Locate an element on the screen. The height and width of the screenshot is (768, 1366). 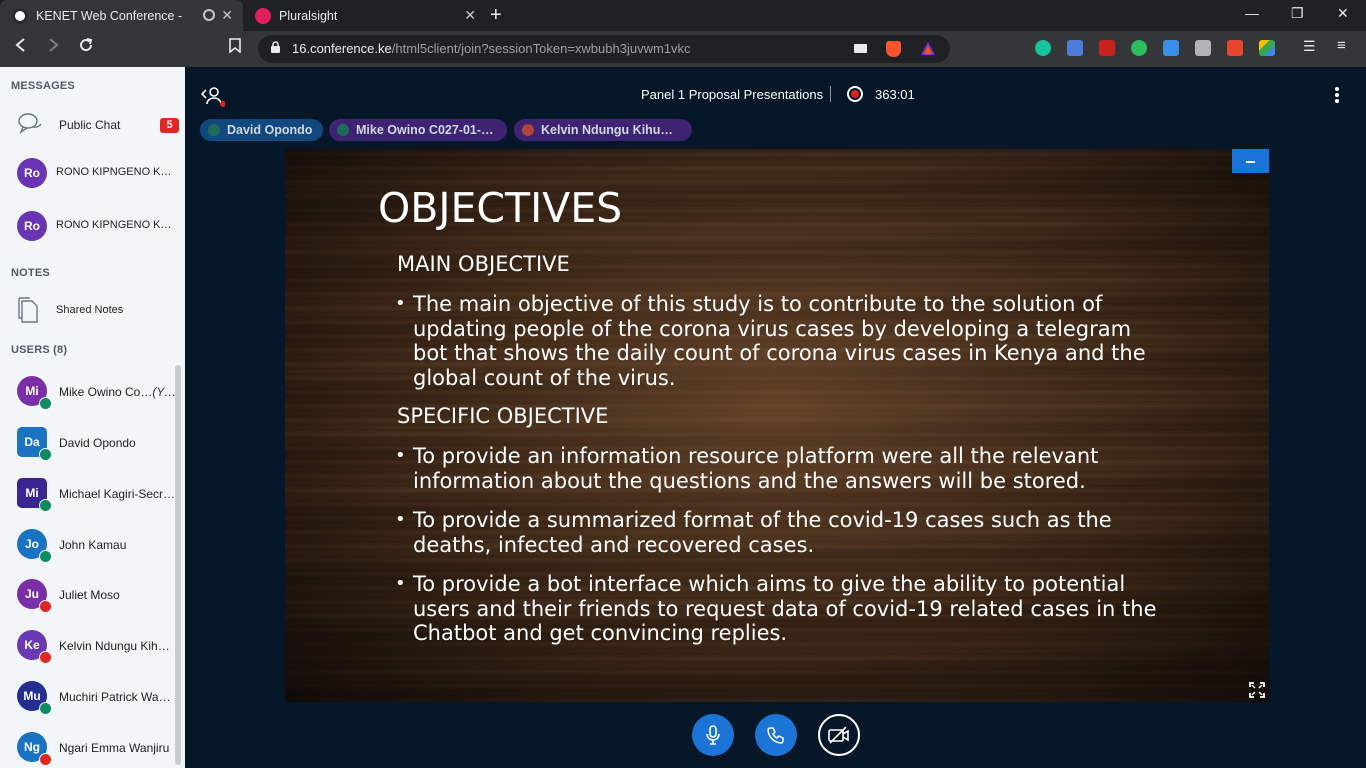
notes-header: NOTES is located at coordinates (30, 273).